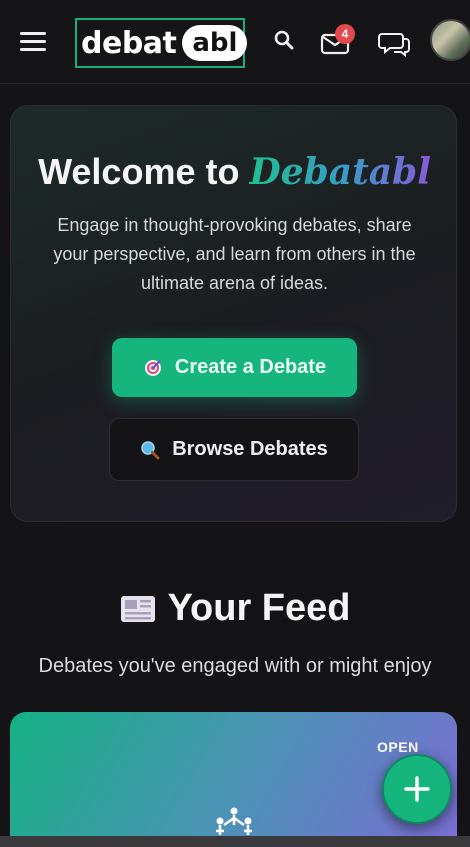 The width and height of the screenshot is (470, 847). I want to click on chat-icon, so click(394, 45).